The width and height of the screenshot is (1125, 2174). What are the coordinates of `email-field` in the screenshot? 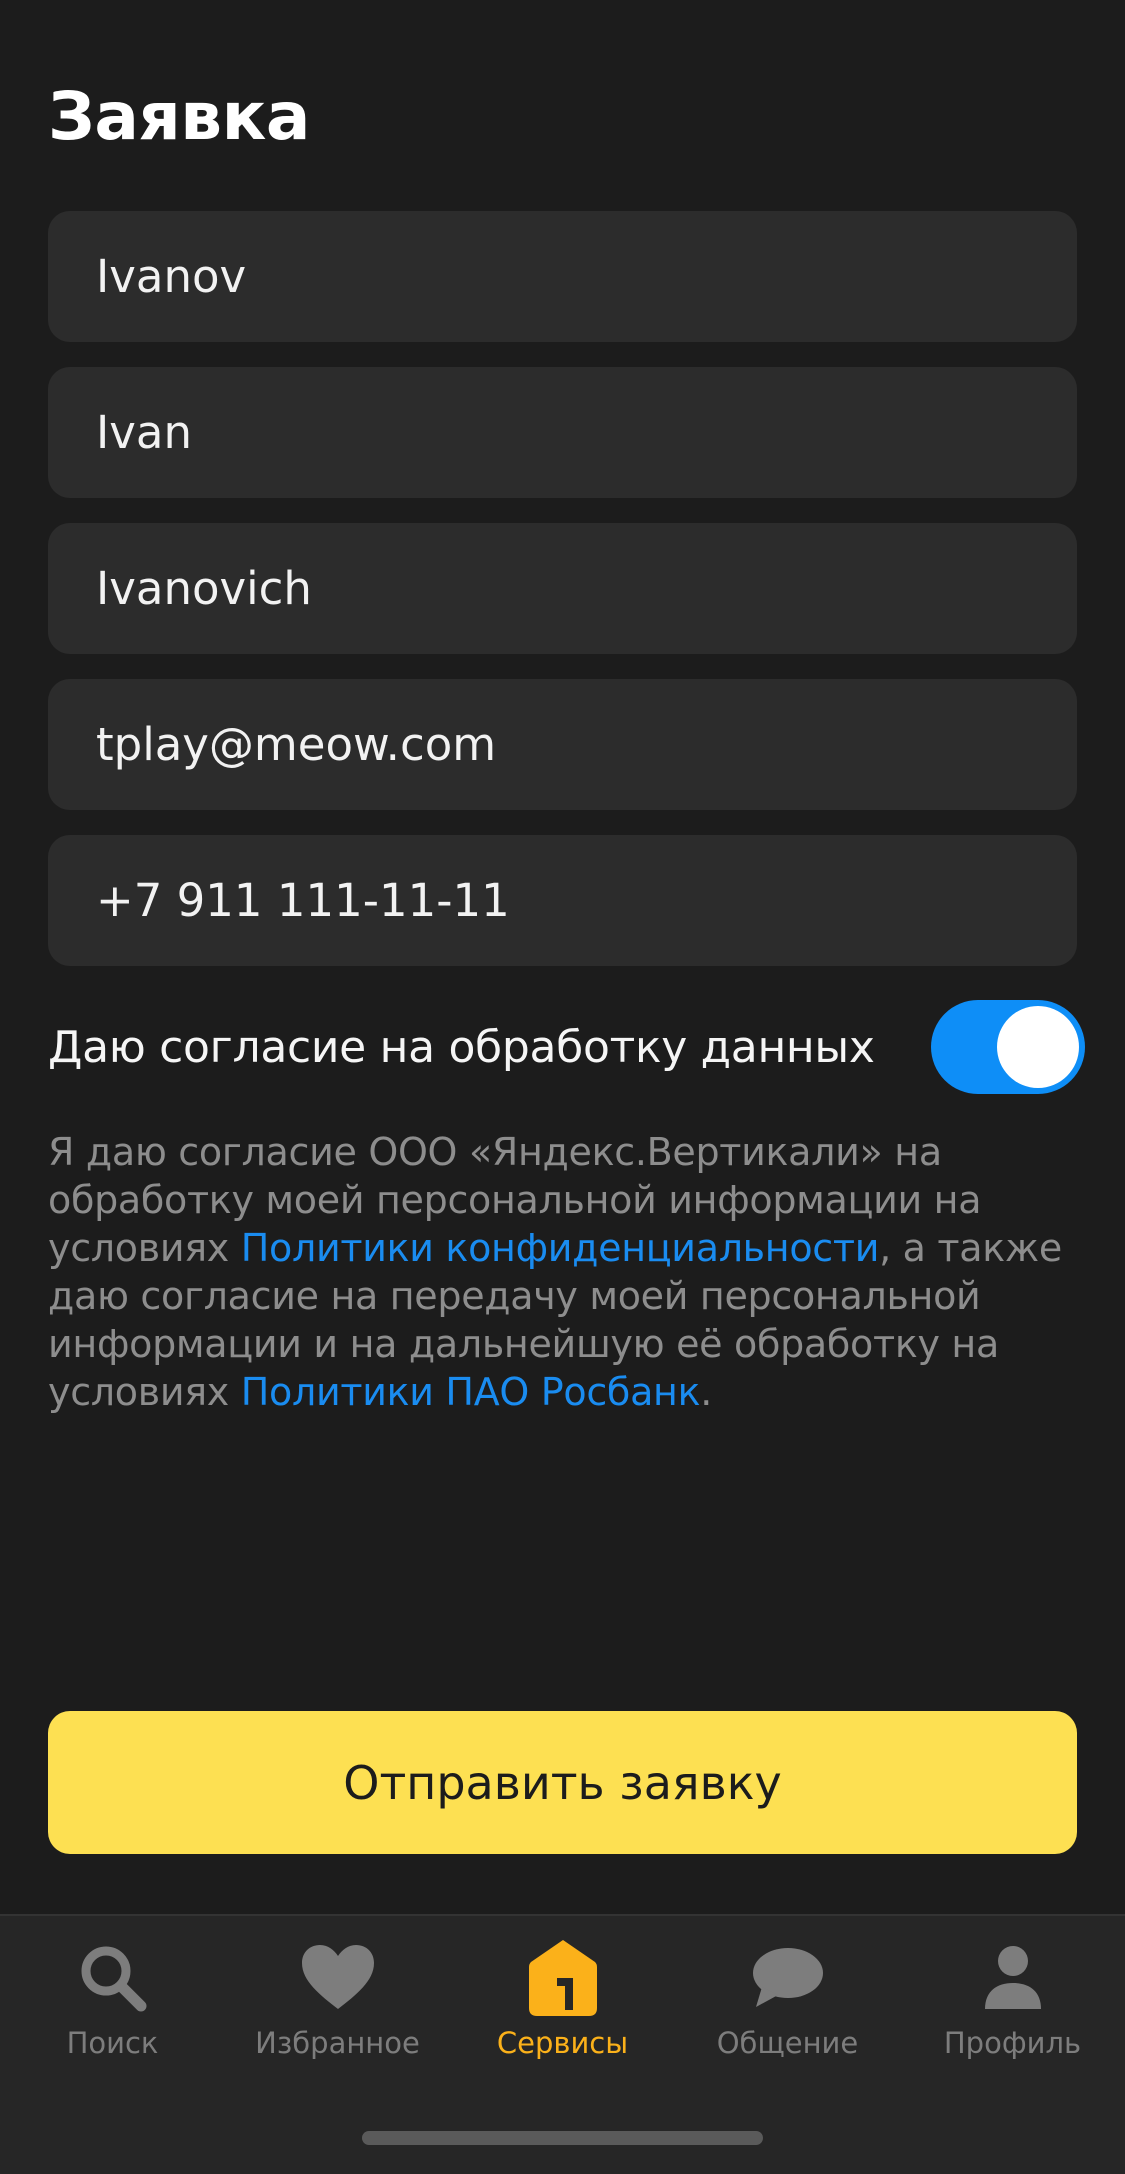 It's located at (562, 744).